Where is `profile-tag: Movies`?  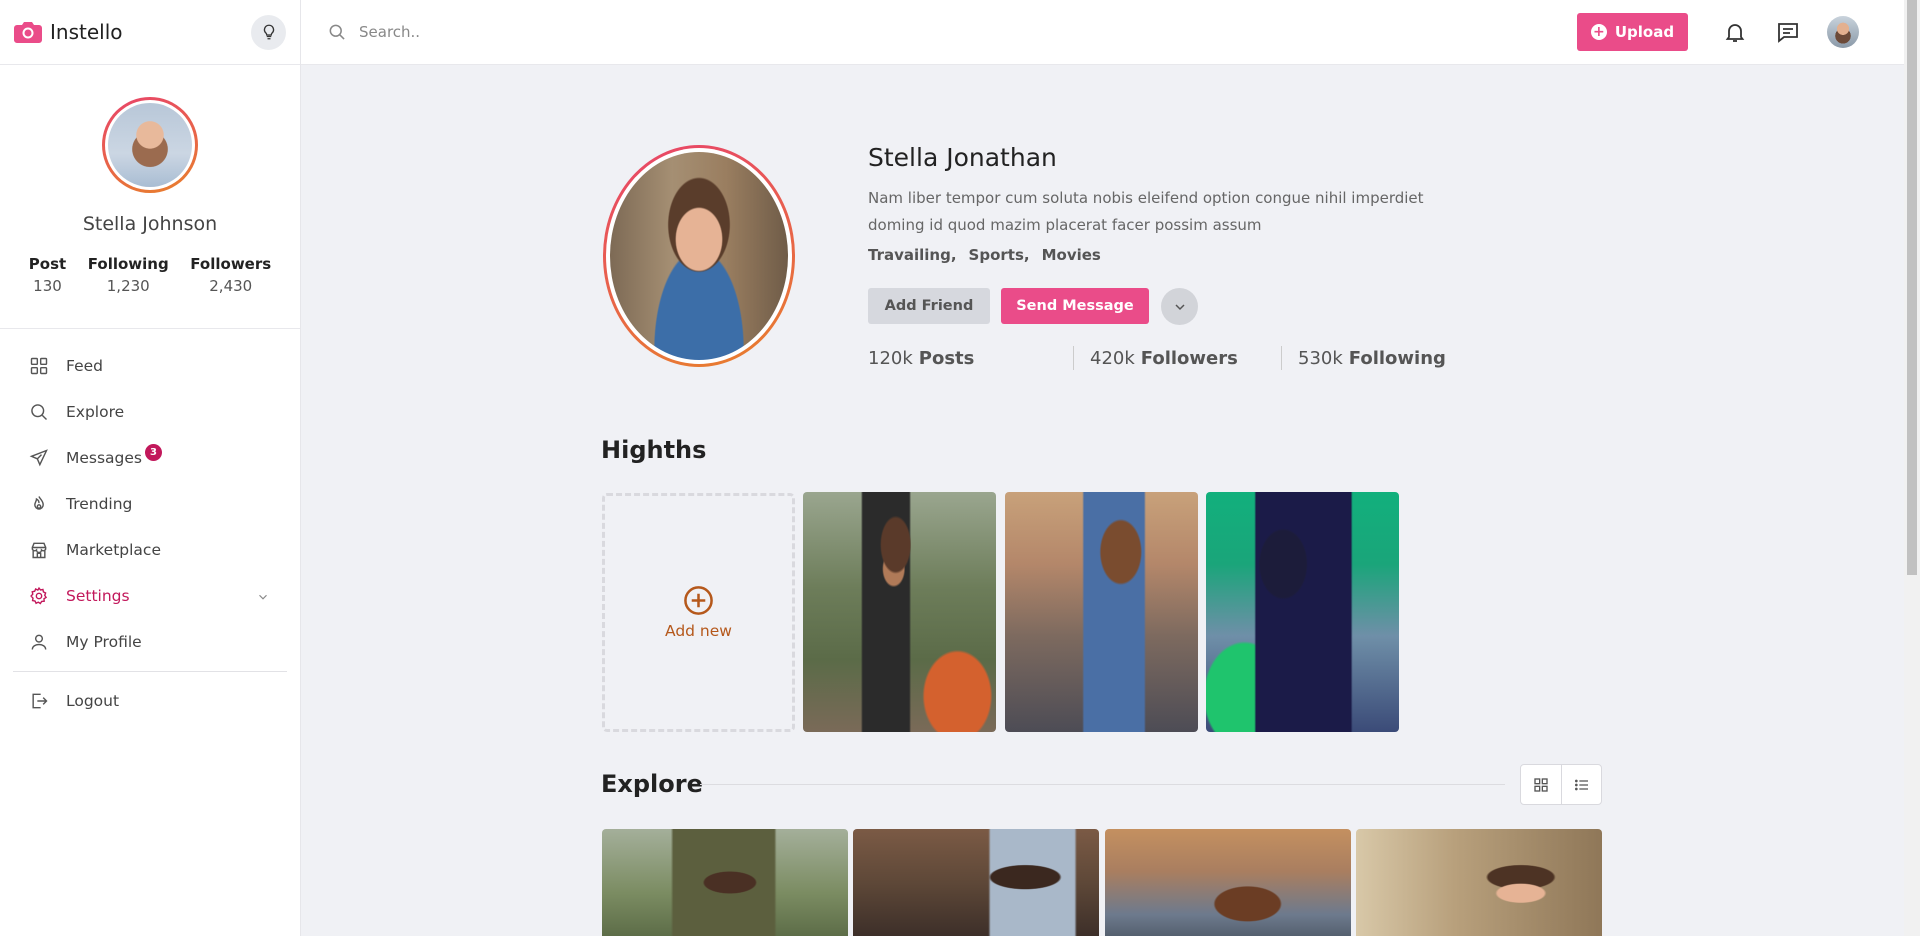
profile-tag: Movies is located at coordinates (1071, 255).